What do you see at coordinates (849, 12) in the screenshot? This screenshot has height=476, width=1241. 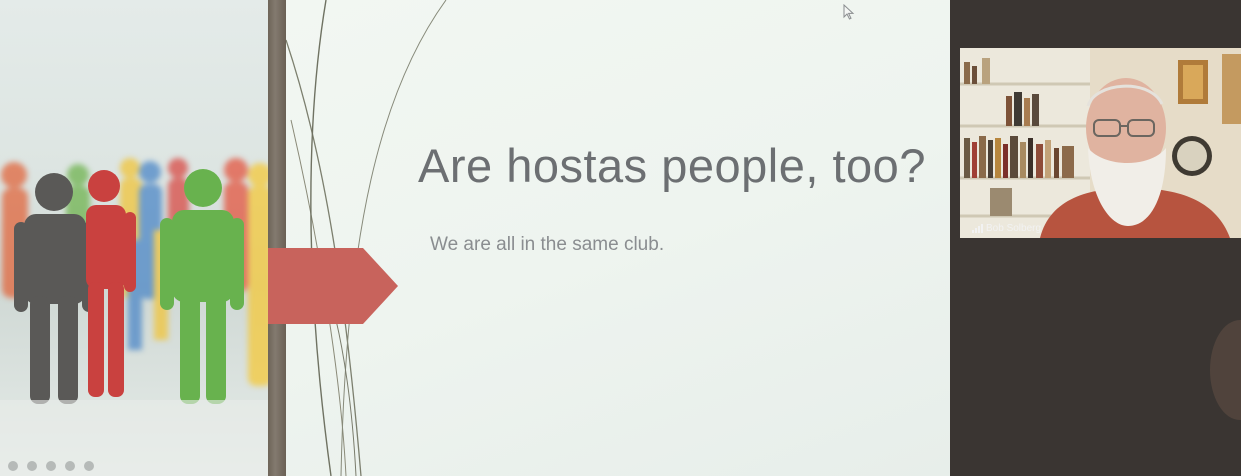 I see `mouse-cursor-icon` at bounding box center [849, 12].